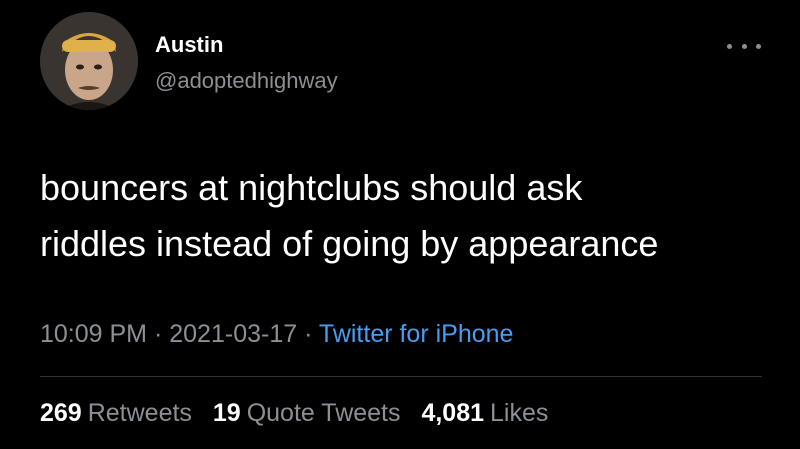  What do you see at coordinates (226, 413) in the screenshot?
I see `quote-tweets-count: 19` at bounding box center [226, 413].